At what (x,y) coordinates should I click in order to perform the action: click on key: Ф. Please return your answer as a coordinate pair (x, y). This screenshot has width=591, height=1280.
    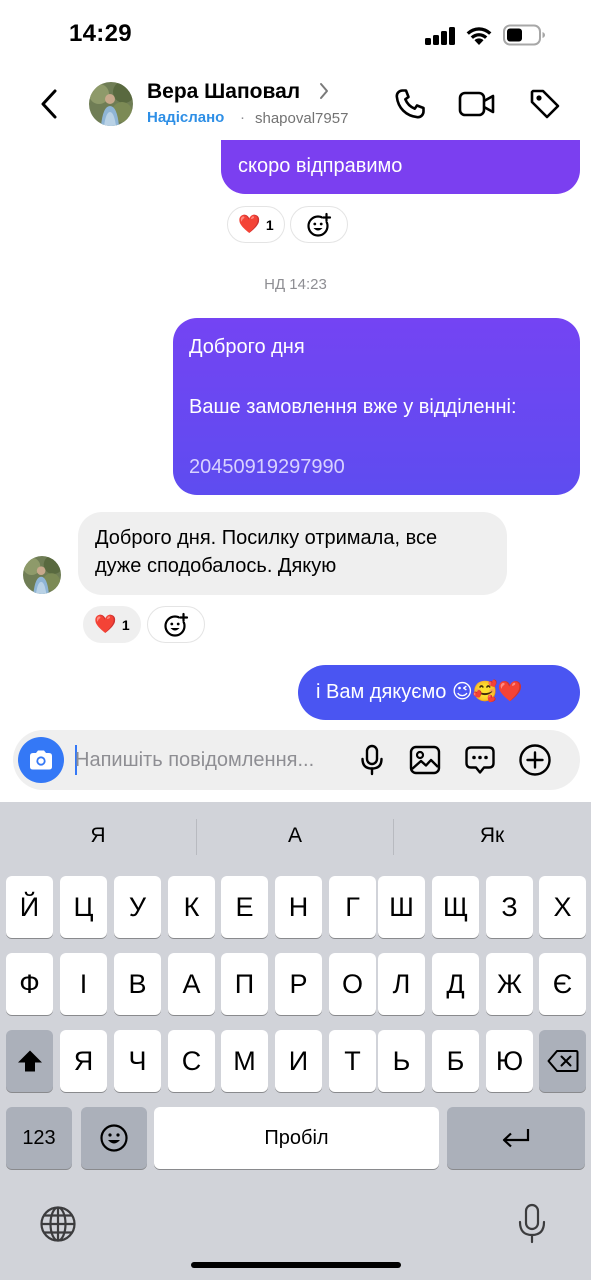
    Looking at the image, I should click on (29, 984).